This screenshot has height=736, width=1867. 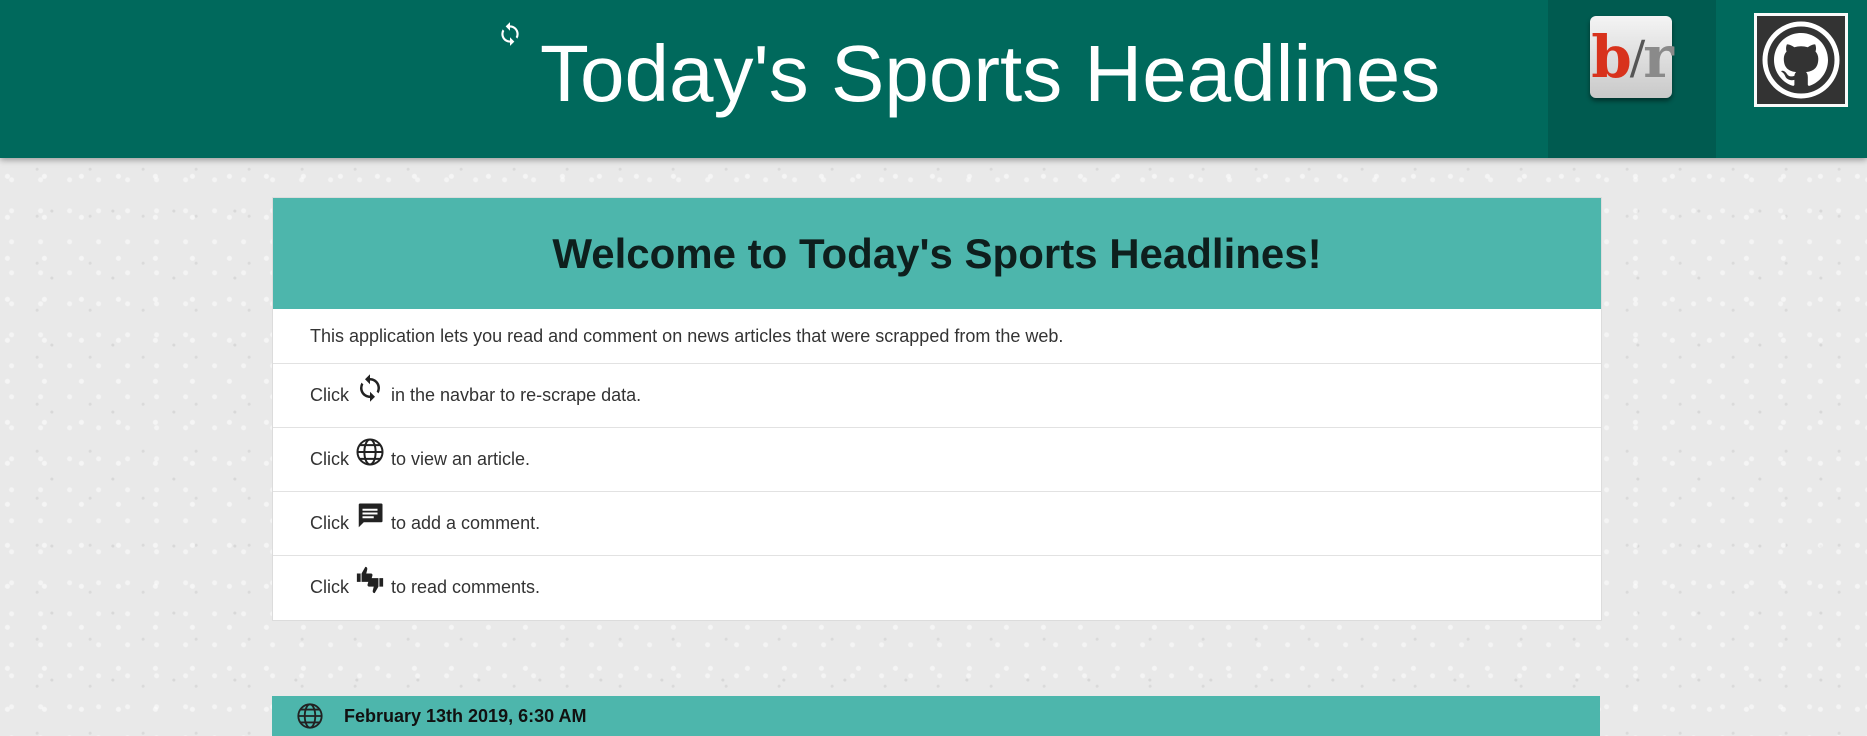 I want to click on instruction-text: to add a comment., so click(x=466, y=523).